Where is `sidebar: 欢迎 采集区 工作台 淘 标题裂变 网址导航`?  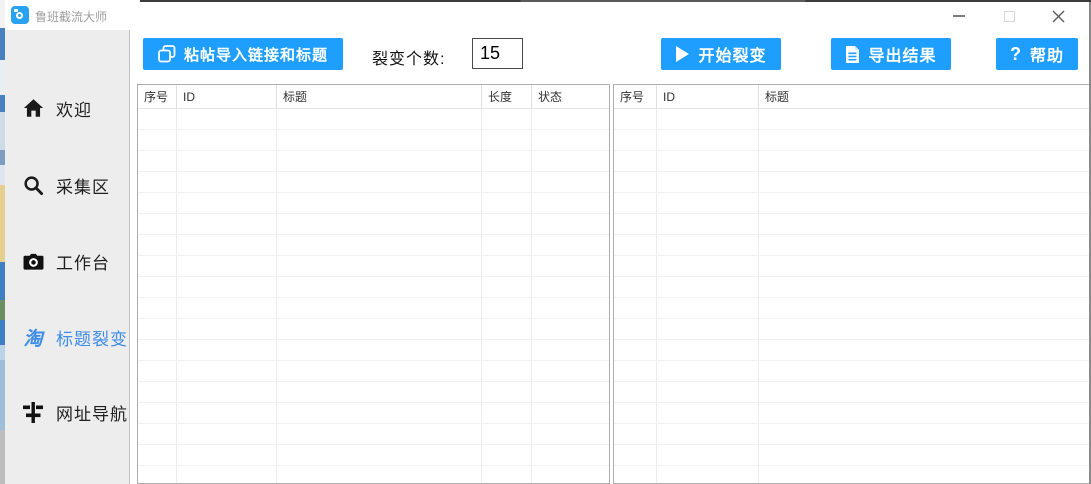 sidebar: 欢迎 采集区 工作台 淘 标题裂变 网址导航 is located at coordinates (67, 257).